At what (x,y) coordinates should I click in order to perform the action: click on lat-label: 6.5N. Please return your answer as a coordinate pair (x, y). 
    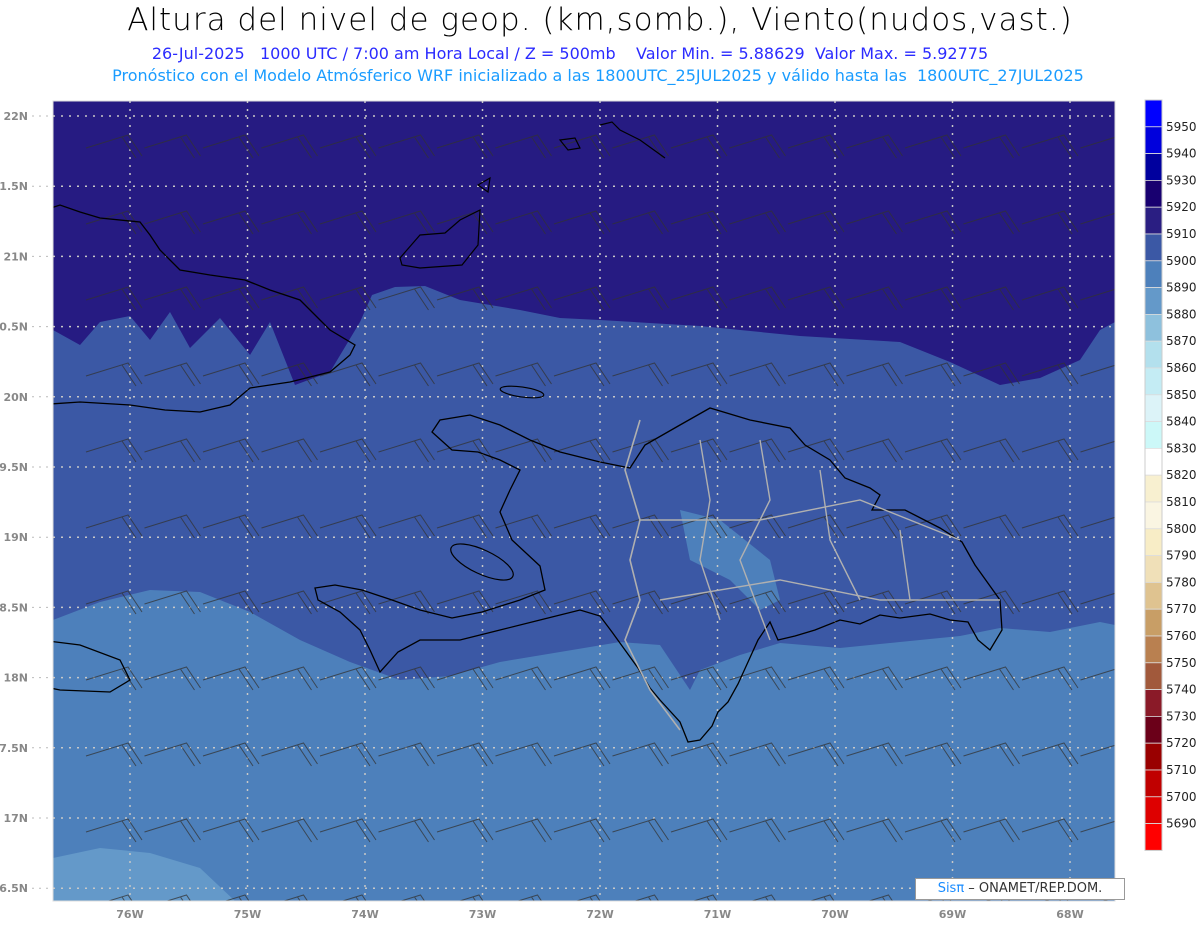
    Looking at the image, I should click on (14, 888).